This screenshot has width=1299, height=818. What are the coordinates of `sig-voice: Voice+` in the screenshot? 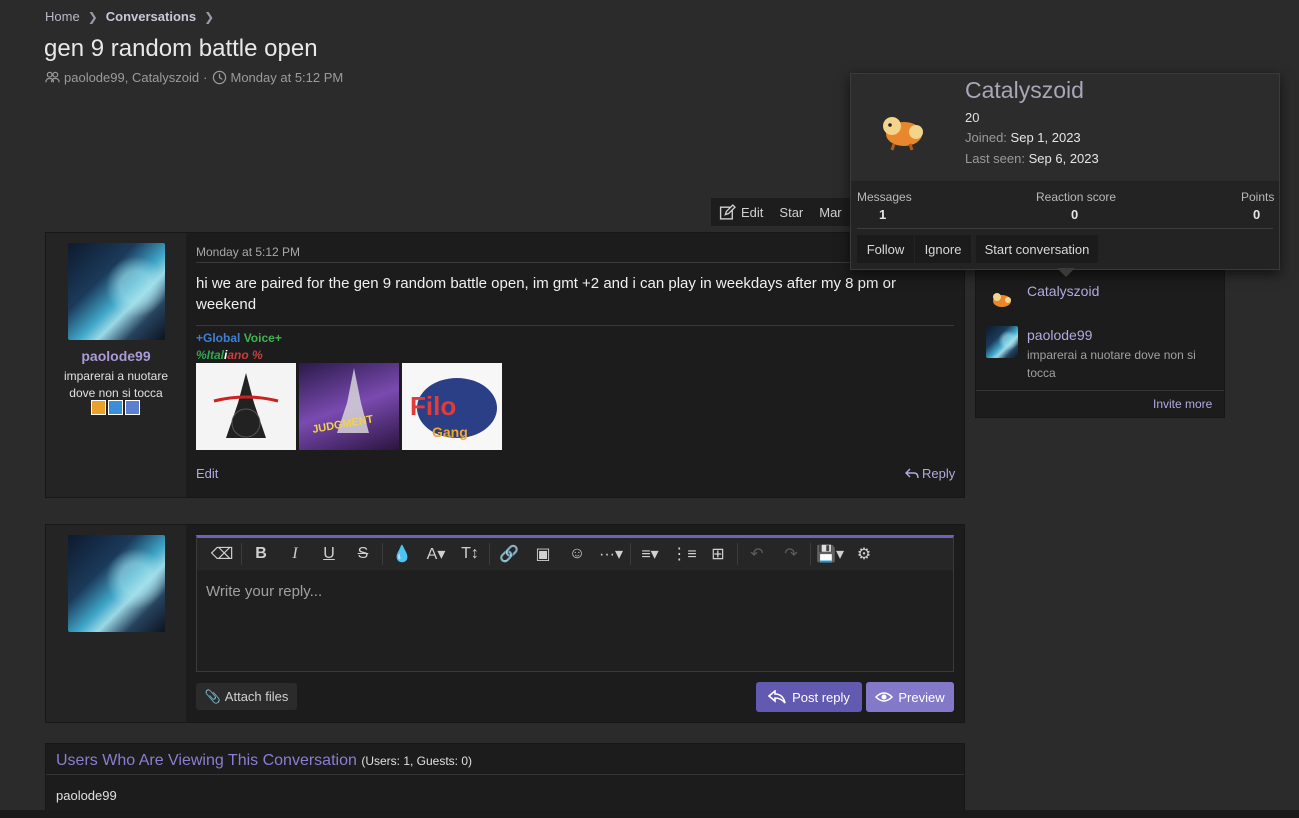 It's located at (262, 338).